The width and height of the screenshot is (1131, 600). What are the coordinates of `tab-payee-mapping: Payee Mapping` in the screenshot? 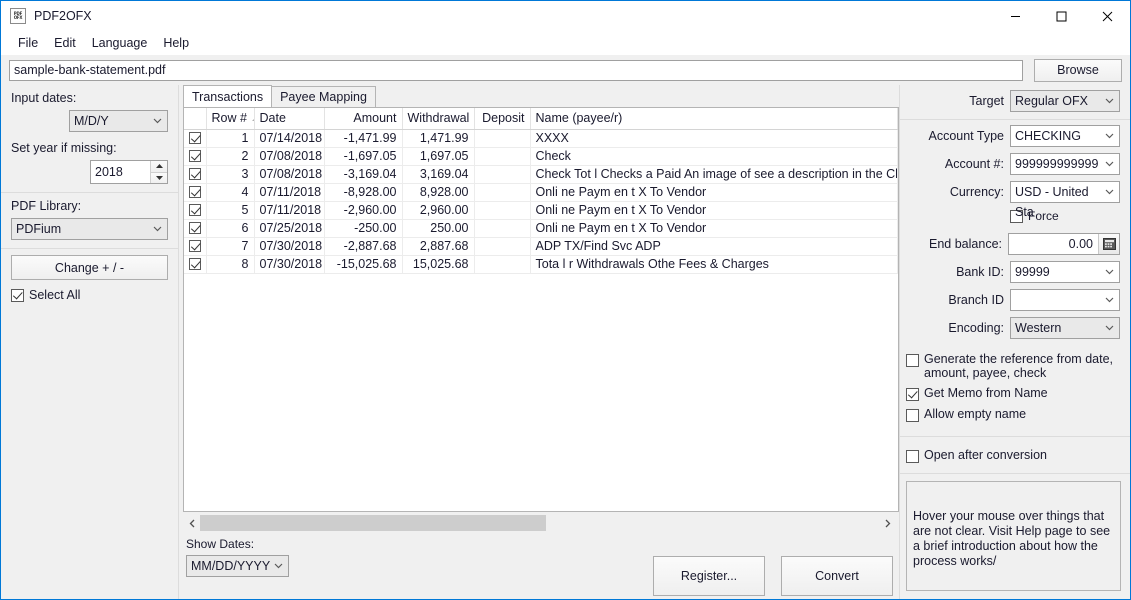 It's located at (323, 96).